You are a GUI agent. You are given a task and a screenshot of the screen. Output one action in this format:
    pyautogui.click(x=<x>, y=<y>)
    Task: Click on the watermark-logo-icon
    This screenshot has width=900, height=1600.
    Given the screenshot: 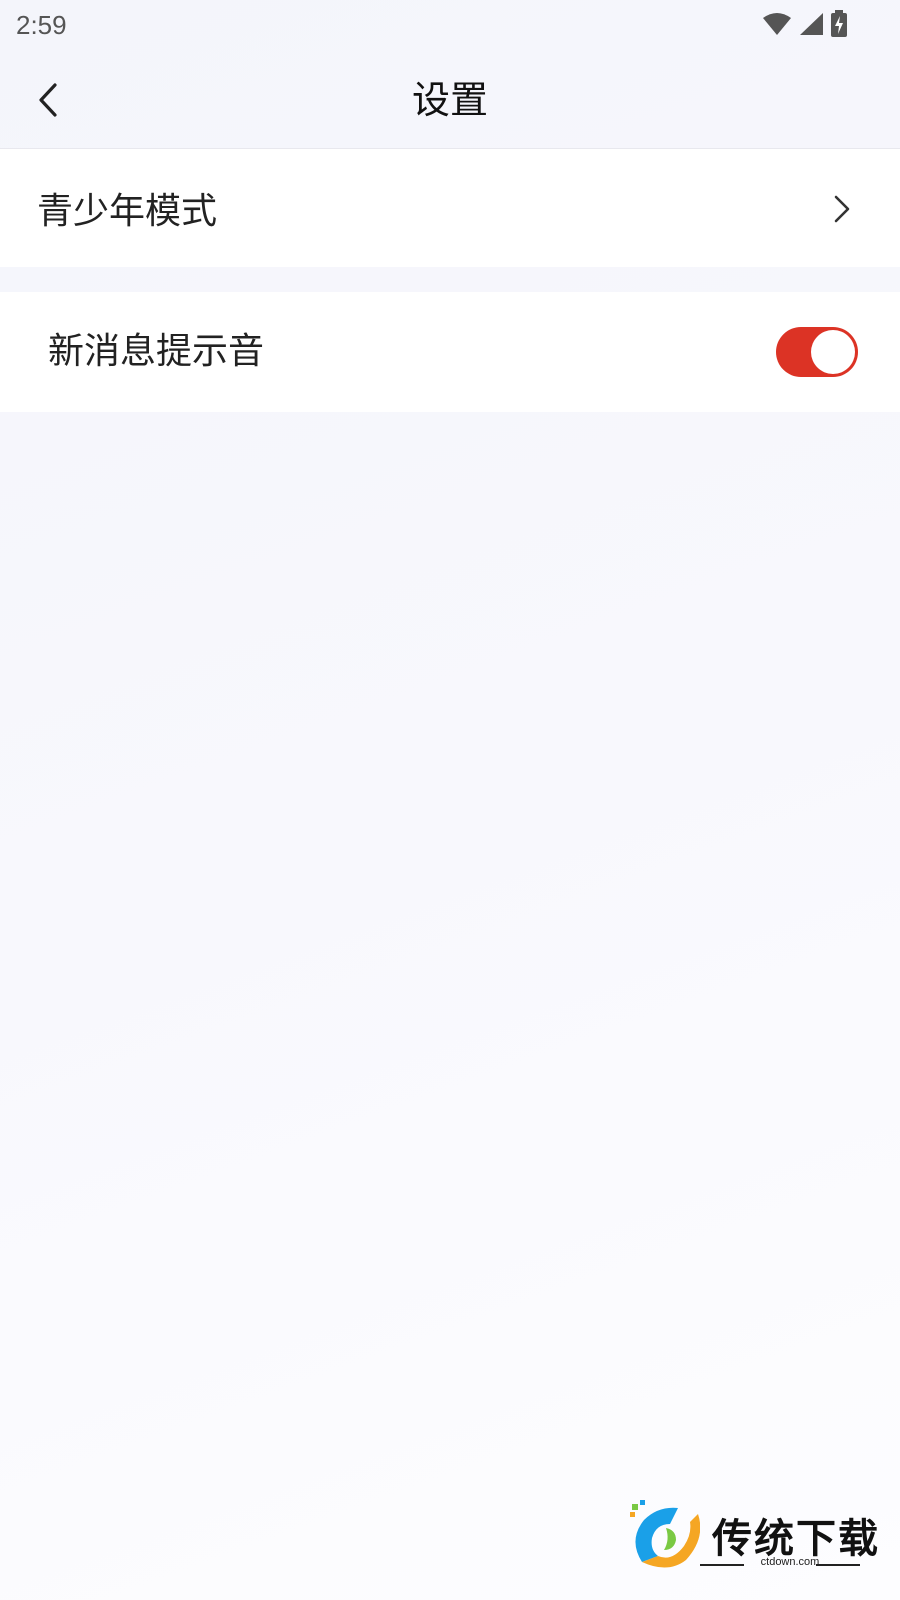 What is the action you would take?
    pyautogui.click(x=665, y=1534)
    